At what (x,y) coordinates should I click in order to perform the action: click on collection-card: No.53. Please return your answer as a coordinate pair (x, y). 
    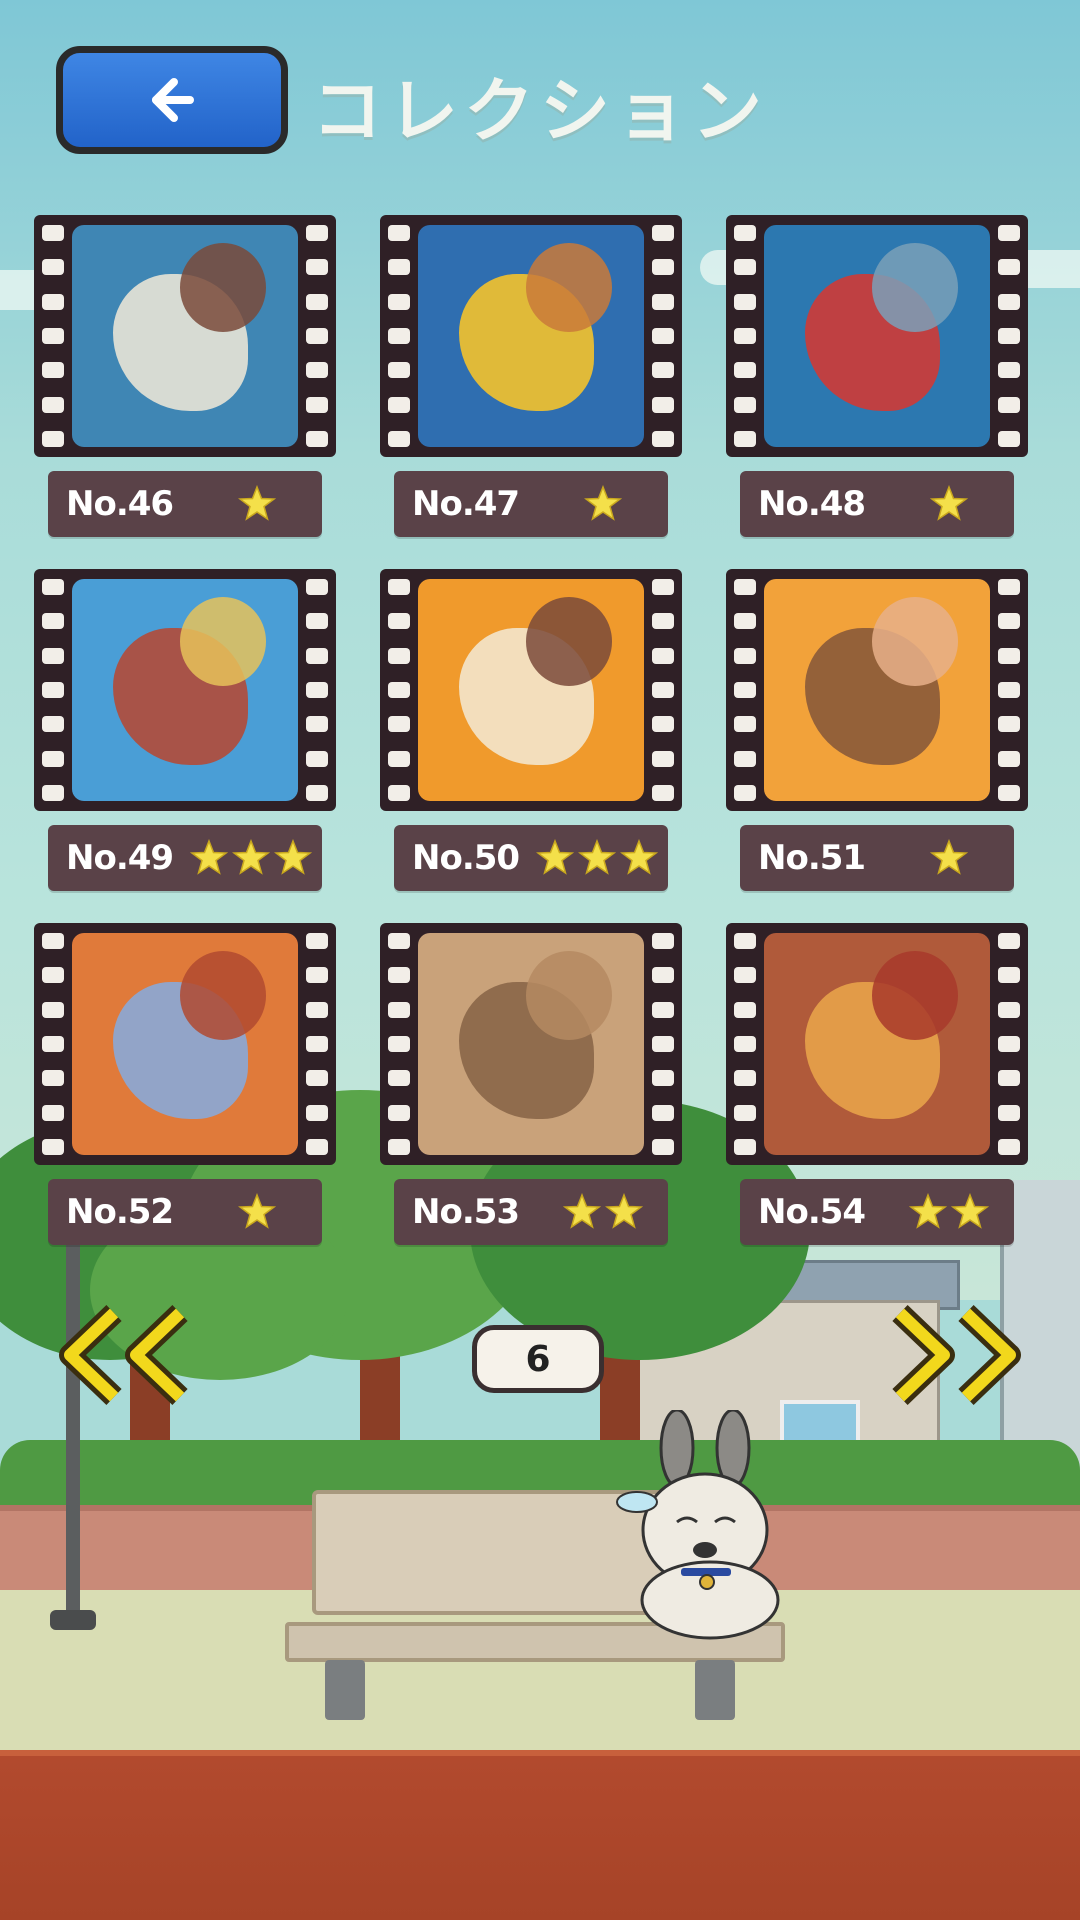
    Looking at the image, I should click on (531, 1084).